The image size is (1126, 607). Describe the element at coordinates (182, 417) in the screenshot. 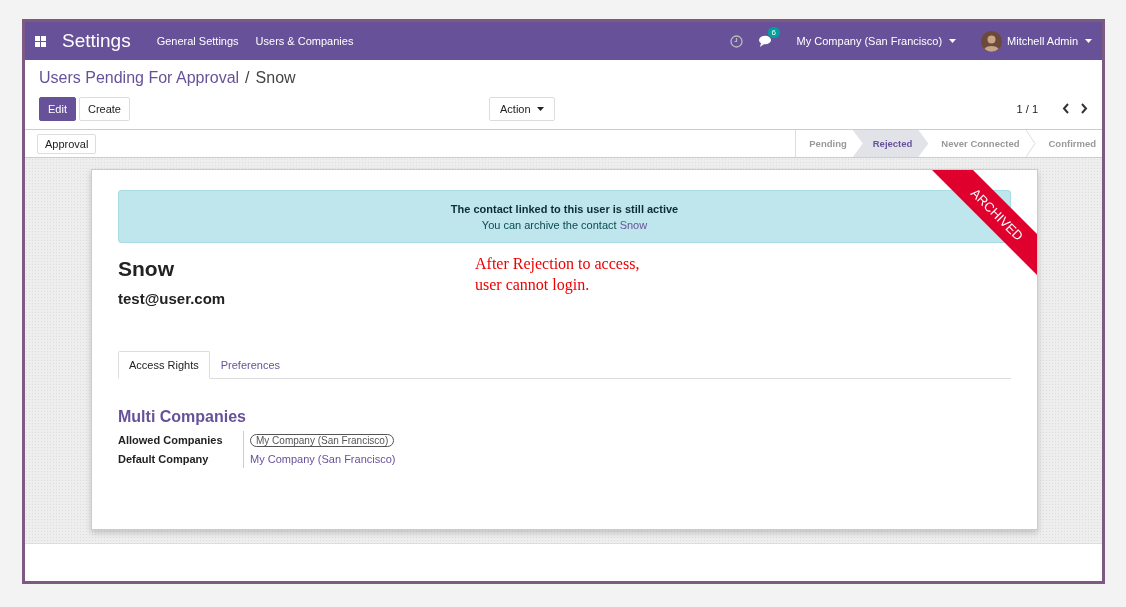

I see `section-title: Multi Companies` at that location.